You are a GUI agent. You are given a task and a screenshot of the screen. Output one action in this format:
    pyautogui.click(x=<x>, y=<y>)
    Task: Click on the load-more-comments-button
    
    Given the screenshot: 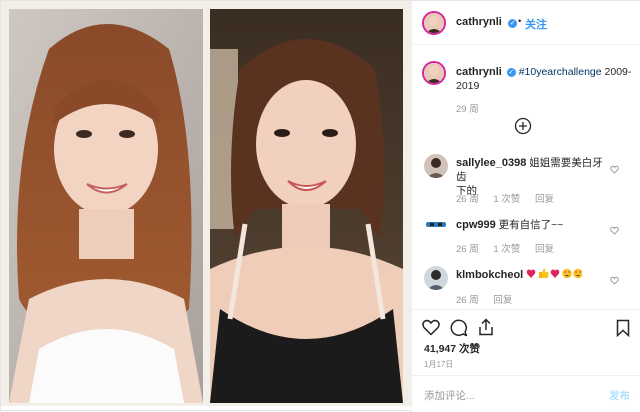 What is the action you would take?
    pyautogui.click(x=523, y=126)
    